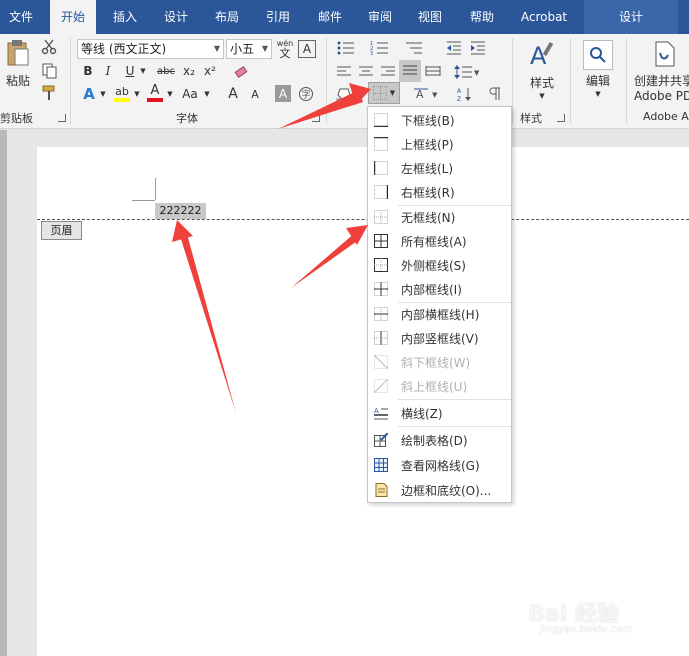  I want to click on arrow-to-borders-button, so click(324, 106).